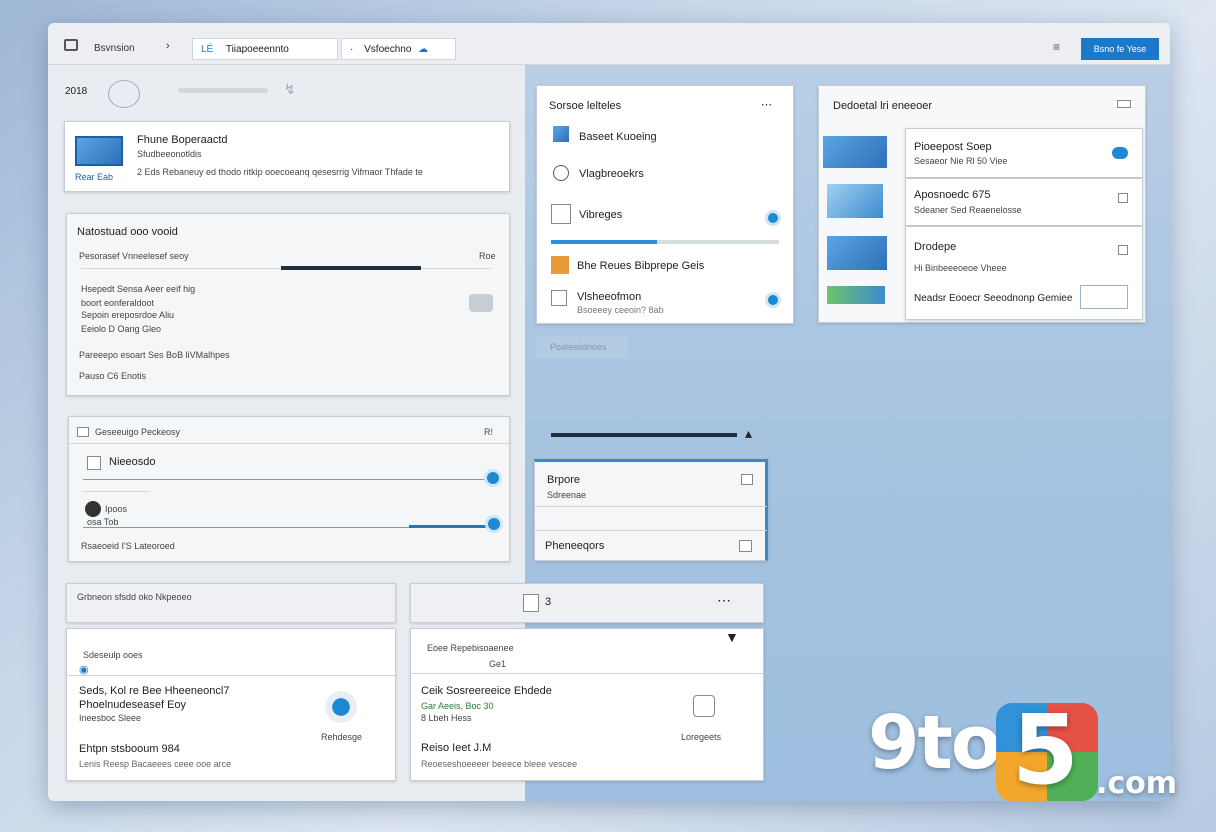 The height and width of the screenshot is (832, 1216). Describe the element at coordinates (651, 530) in the screenshot. I see `options-divider` at that location.